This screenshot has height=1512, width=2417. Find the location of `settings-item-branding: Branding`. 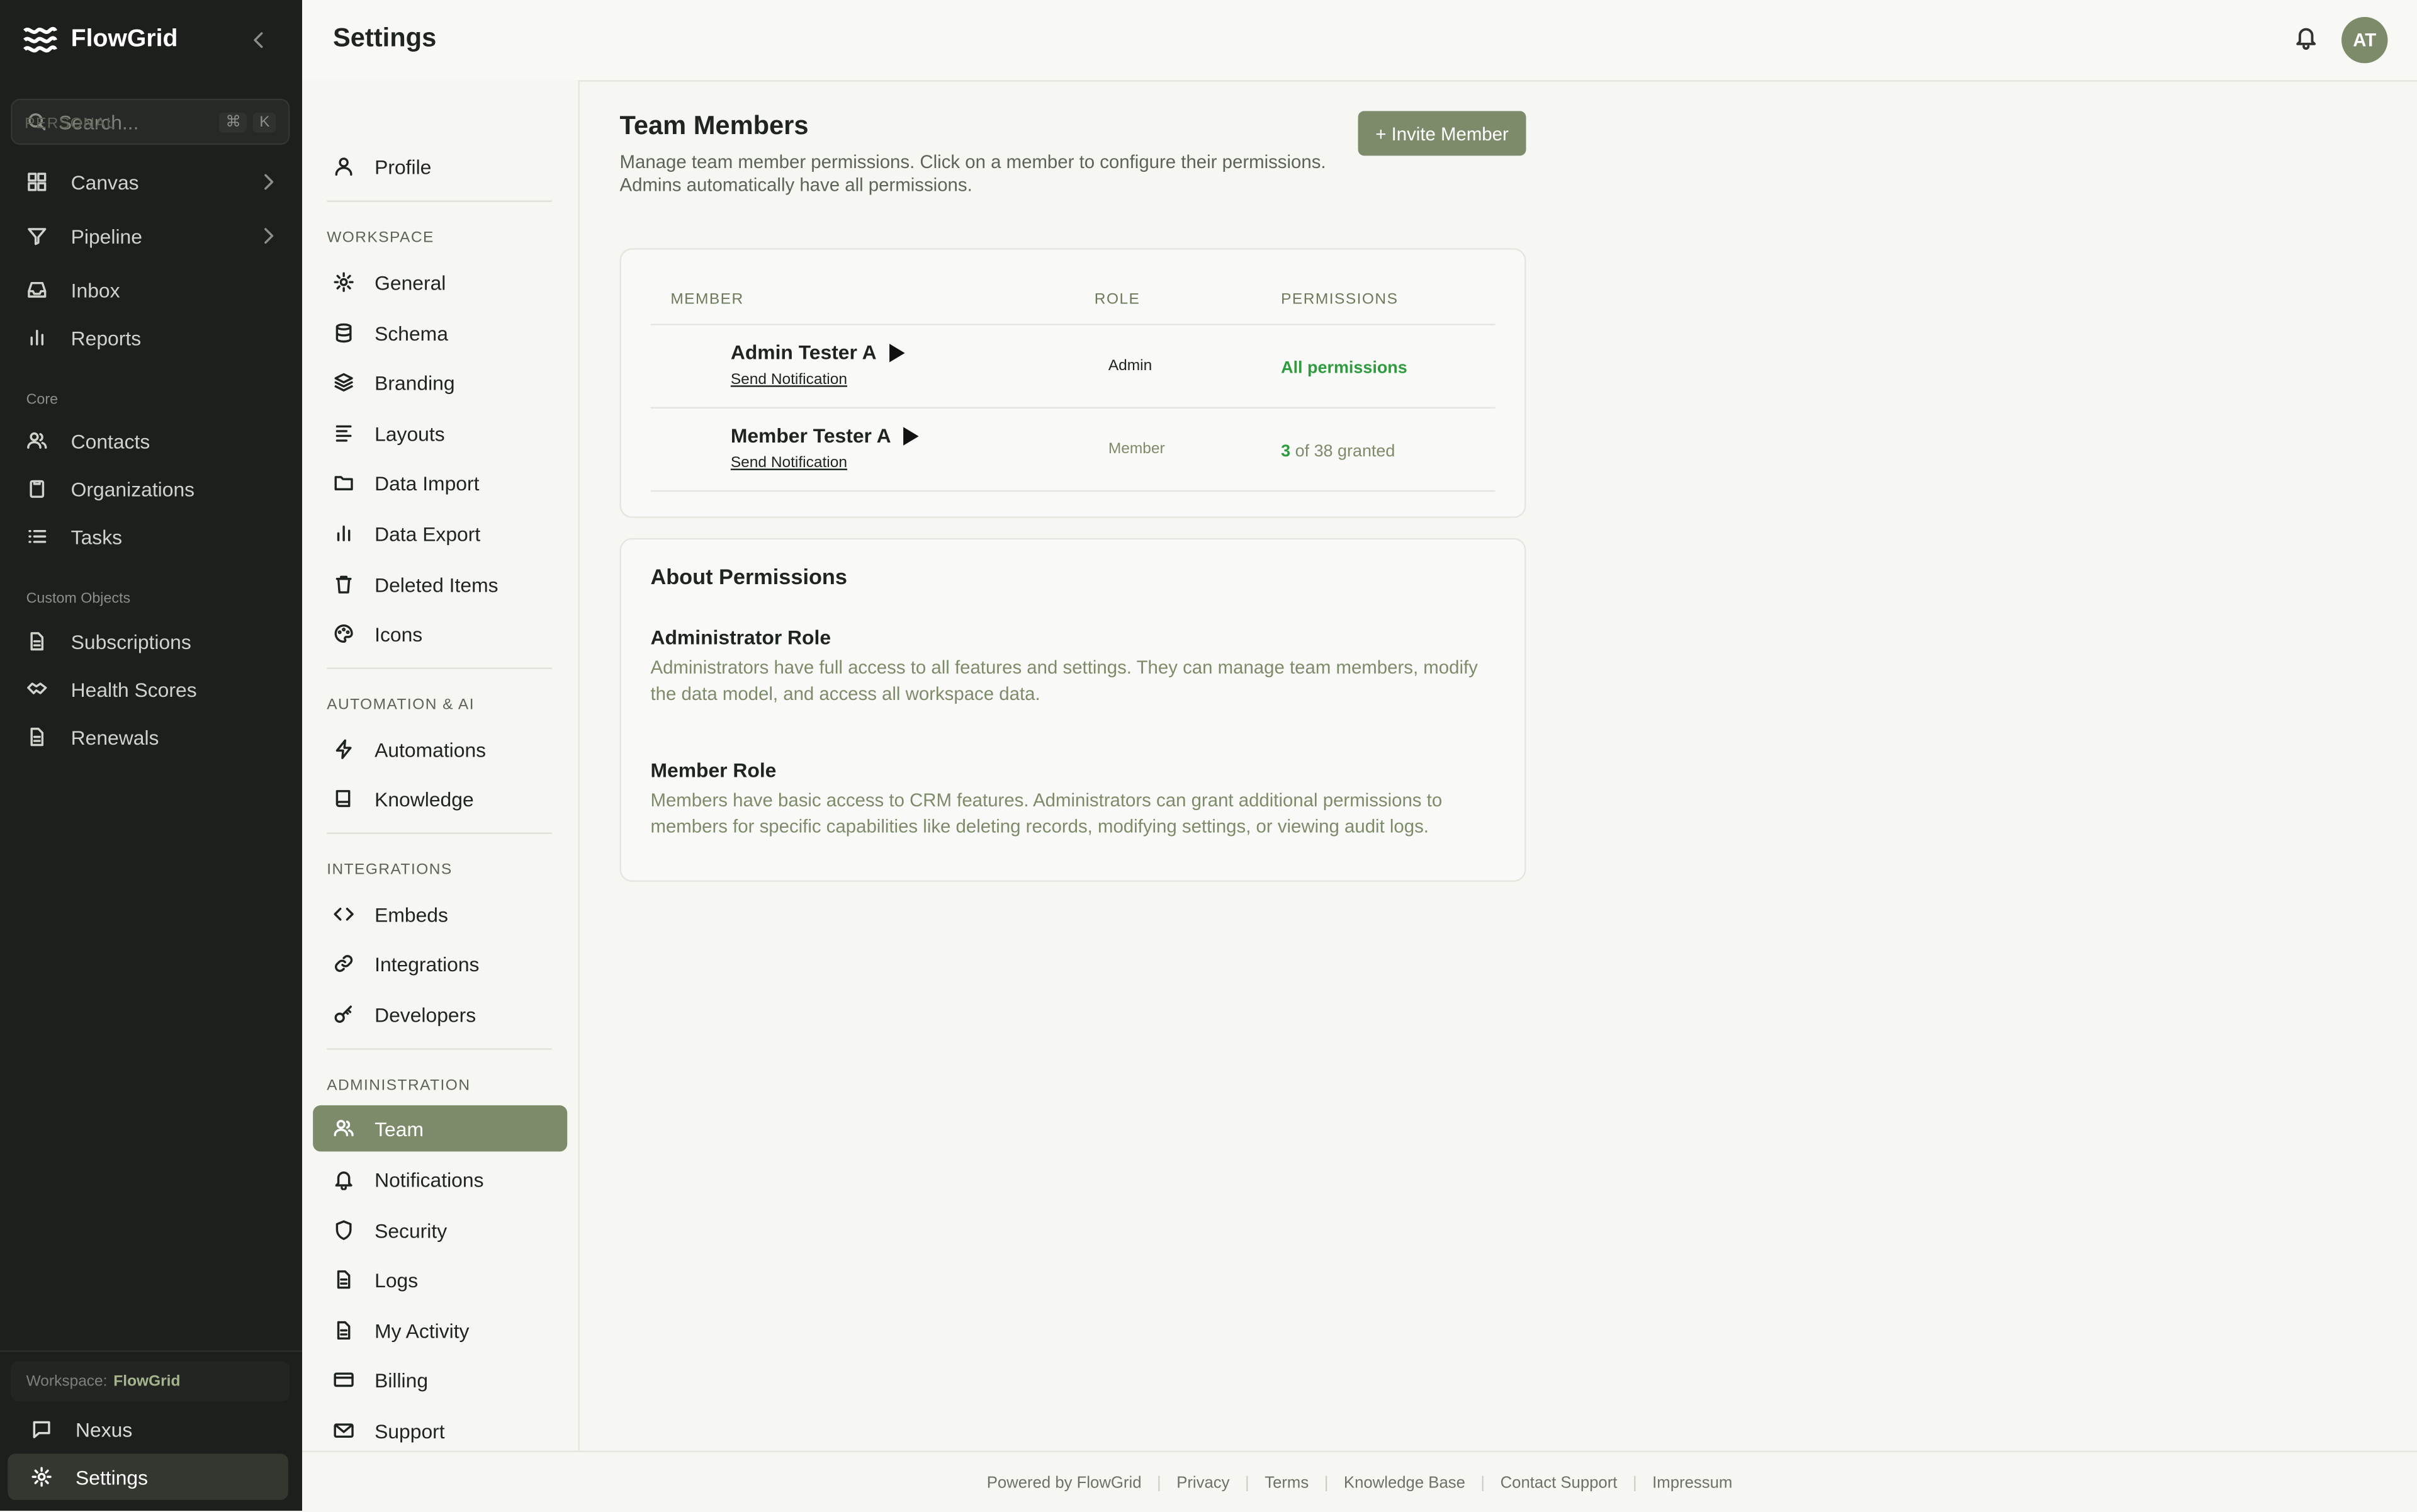

settings-item-branding: Branding is located at coordinates (440, 382).